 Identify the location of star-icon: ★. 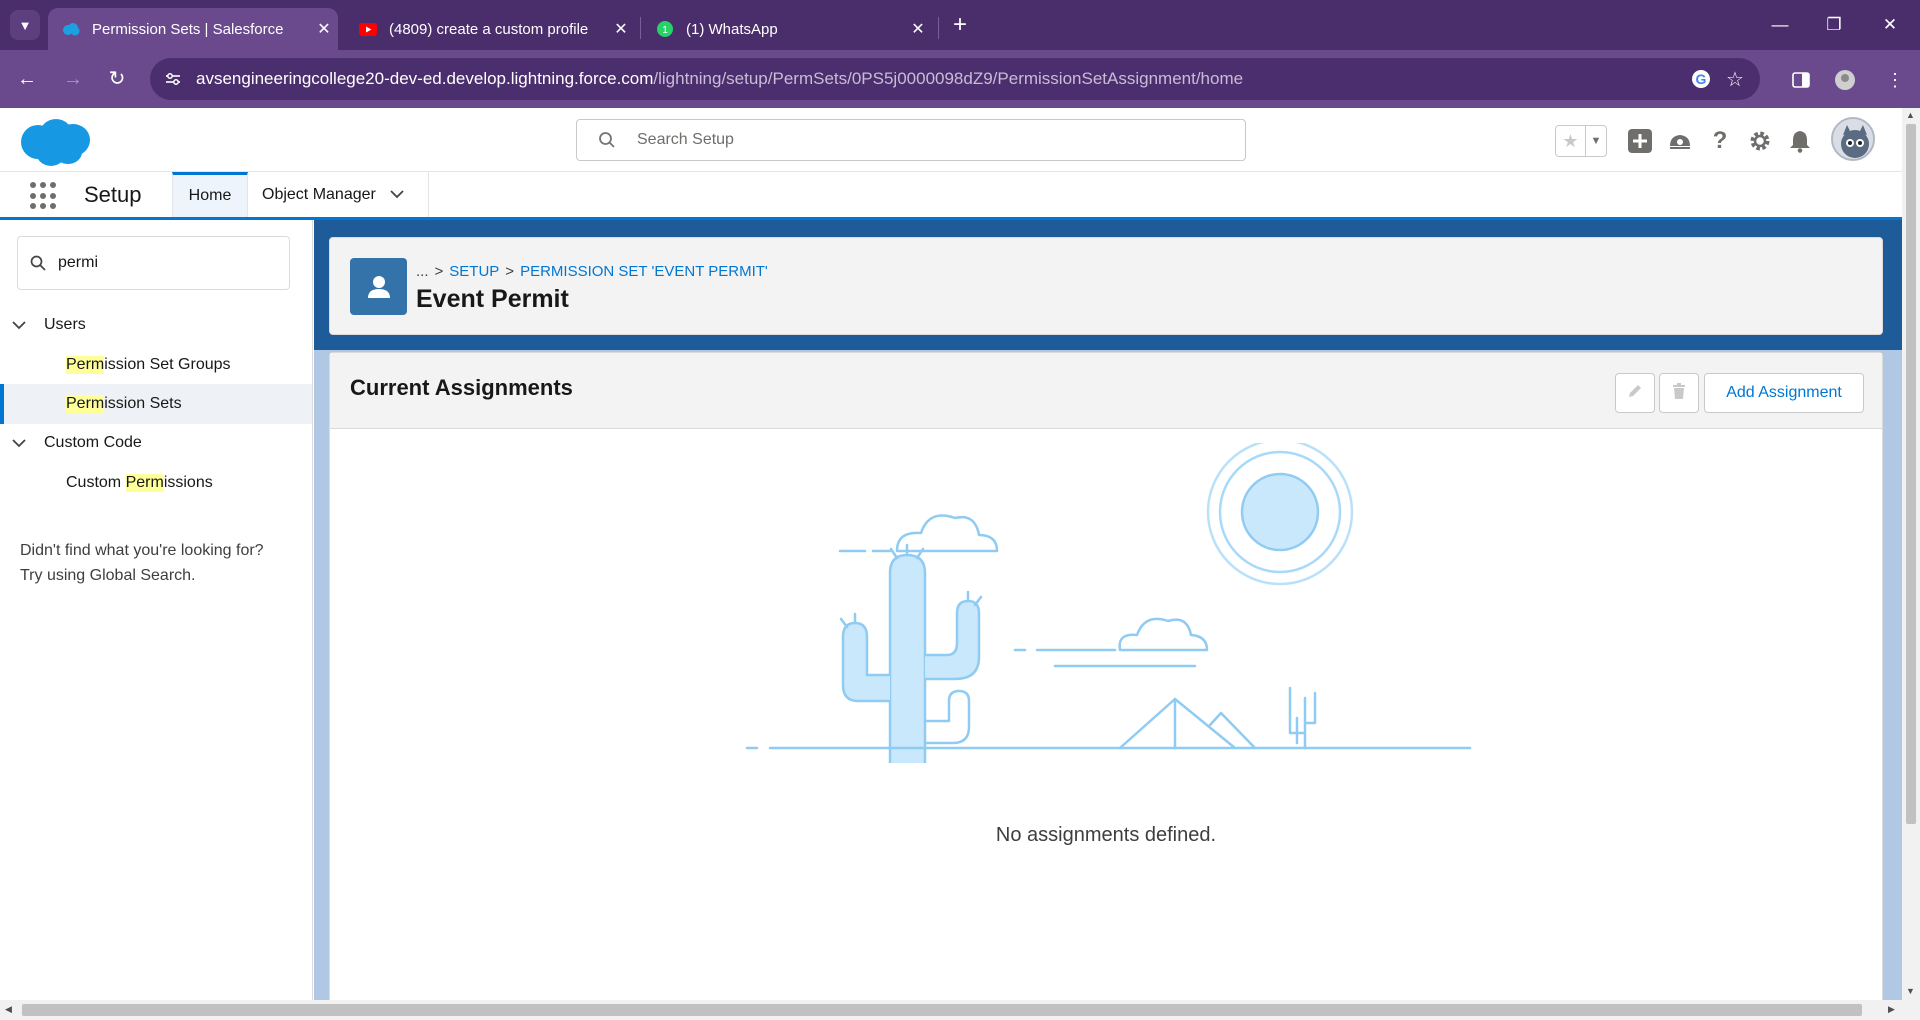
(1570, 141).